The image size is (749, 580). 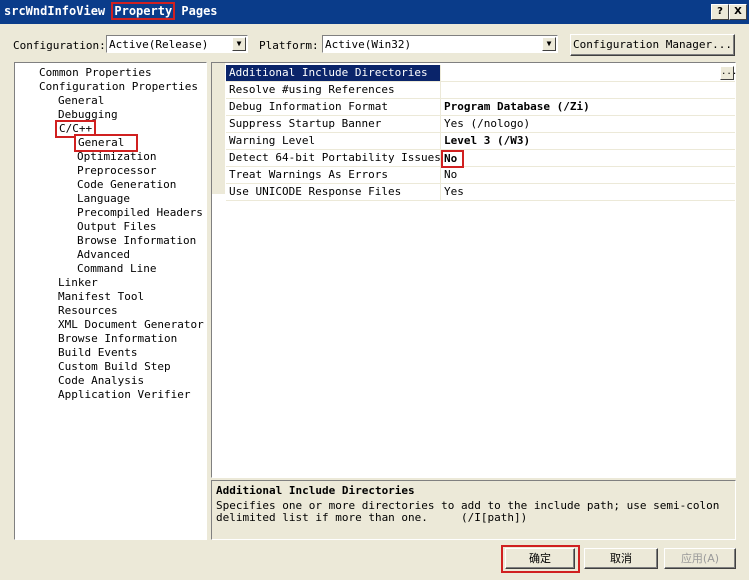 I want to click on platform-value: Active(Win32), so click(x=368, y=44).